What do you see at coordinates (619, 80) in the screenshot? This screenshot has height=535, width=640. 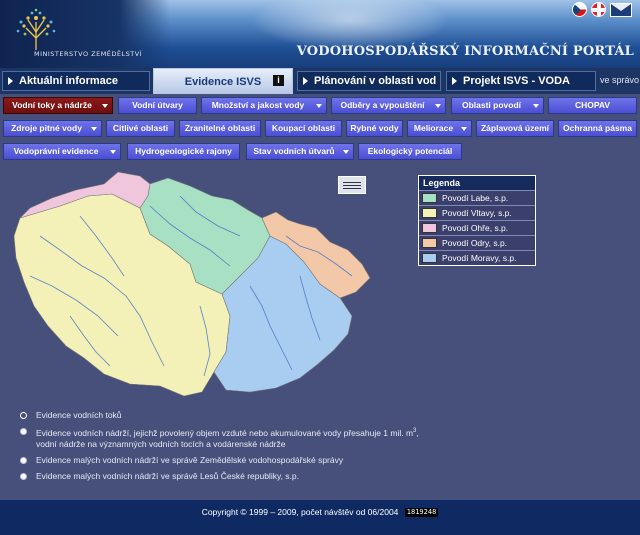 I see `tab-ve-sprave-truncated: ve správo` at bounding box center [619, 80].